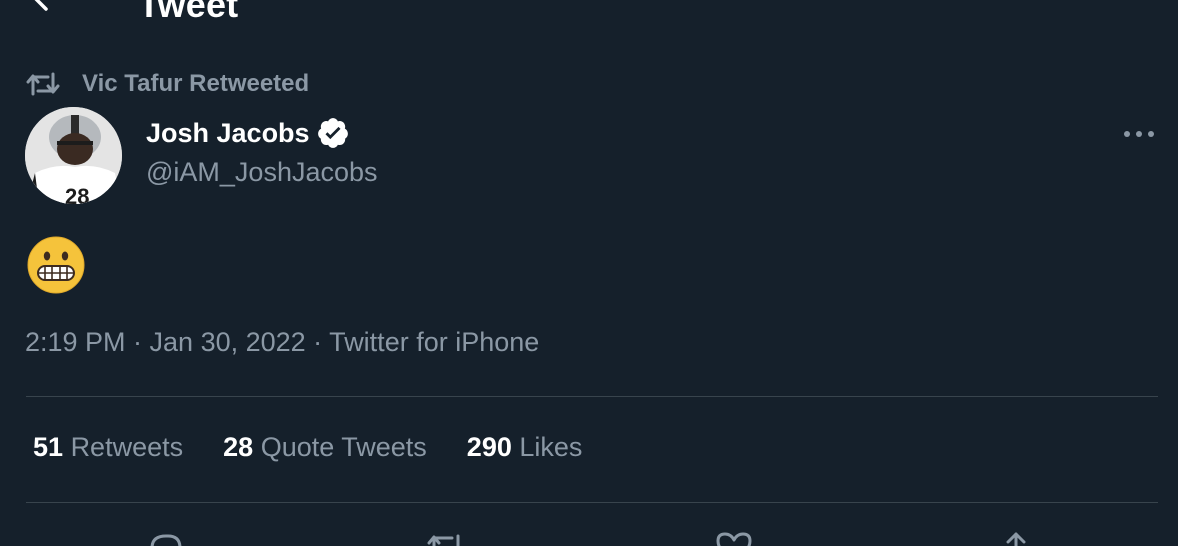 This screenshot has height=546, width=1178. I want to click on author-name: Josh Jacobs, so click(228, 133).